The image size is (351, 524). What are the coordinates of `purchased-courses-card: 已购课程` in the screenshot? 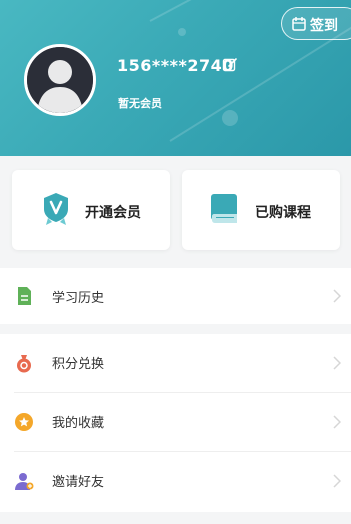 It's located at (261, 210).